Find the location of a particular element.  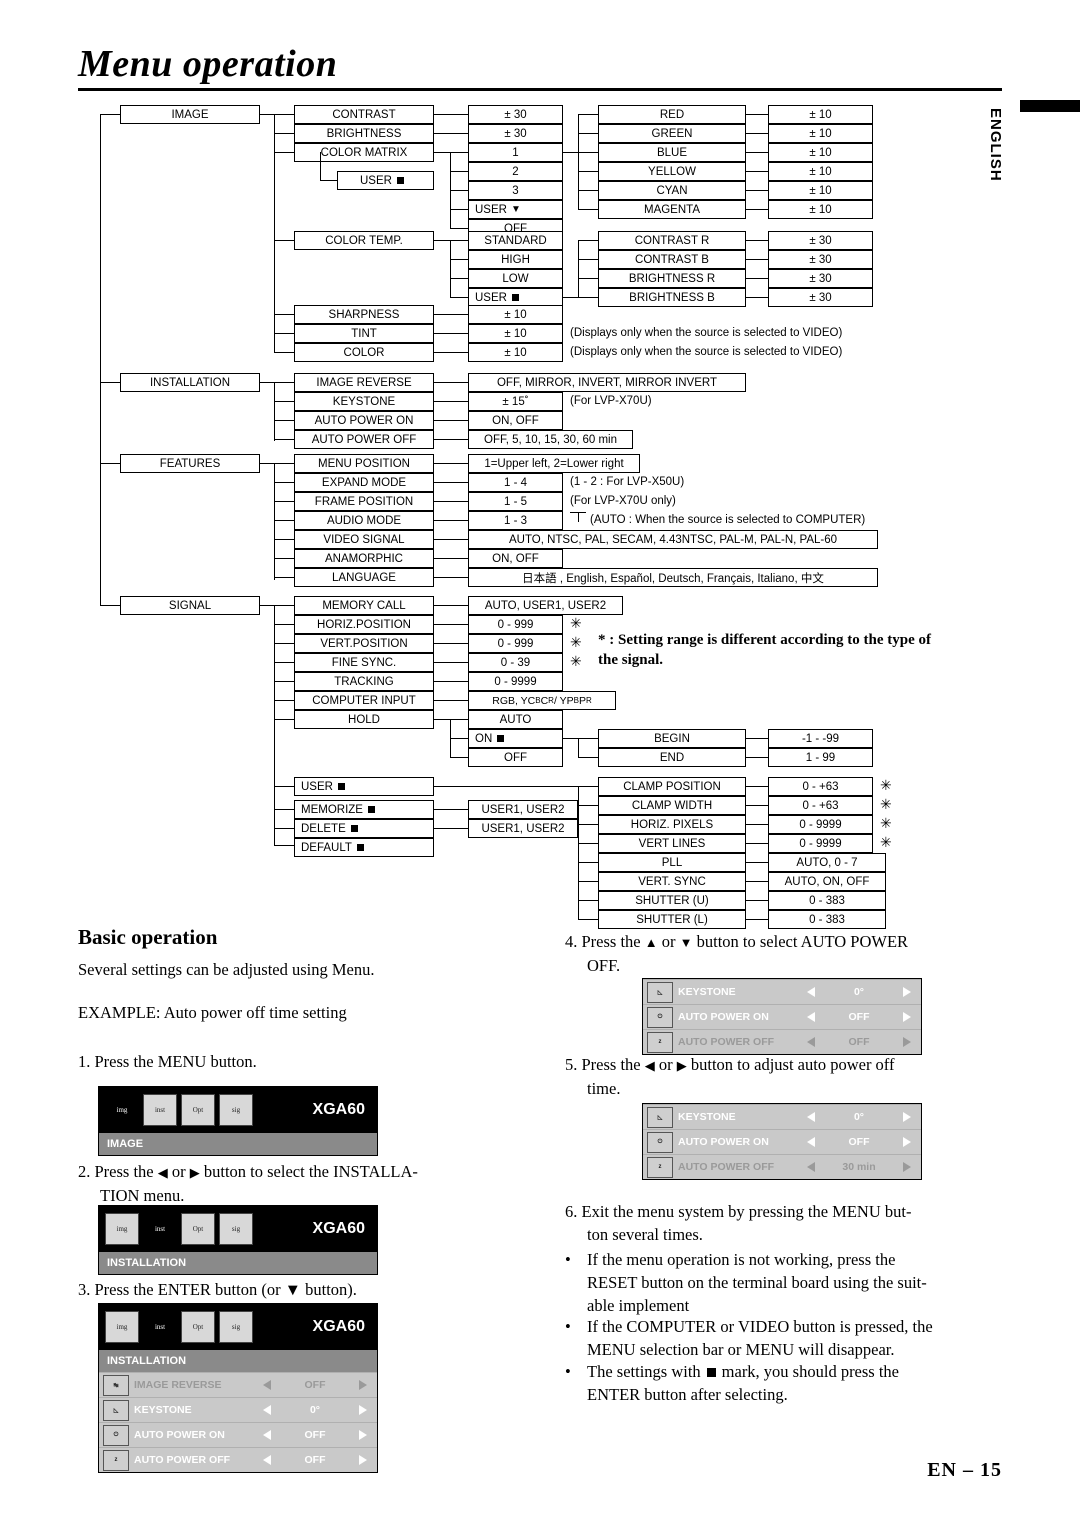

osd-row-image-reverse: ↹ IMAGE REVERSE OFF is located at coordinates (238, 1384).